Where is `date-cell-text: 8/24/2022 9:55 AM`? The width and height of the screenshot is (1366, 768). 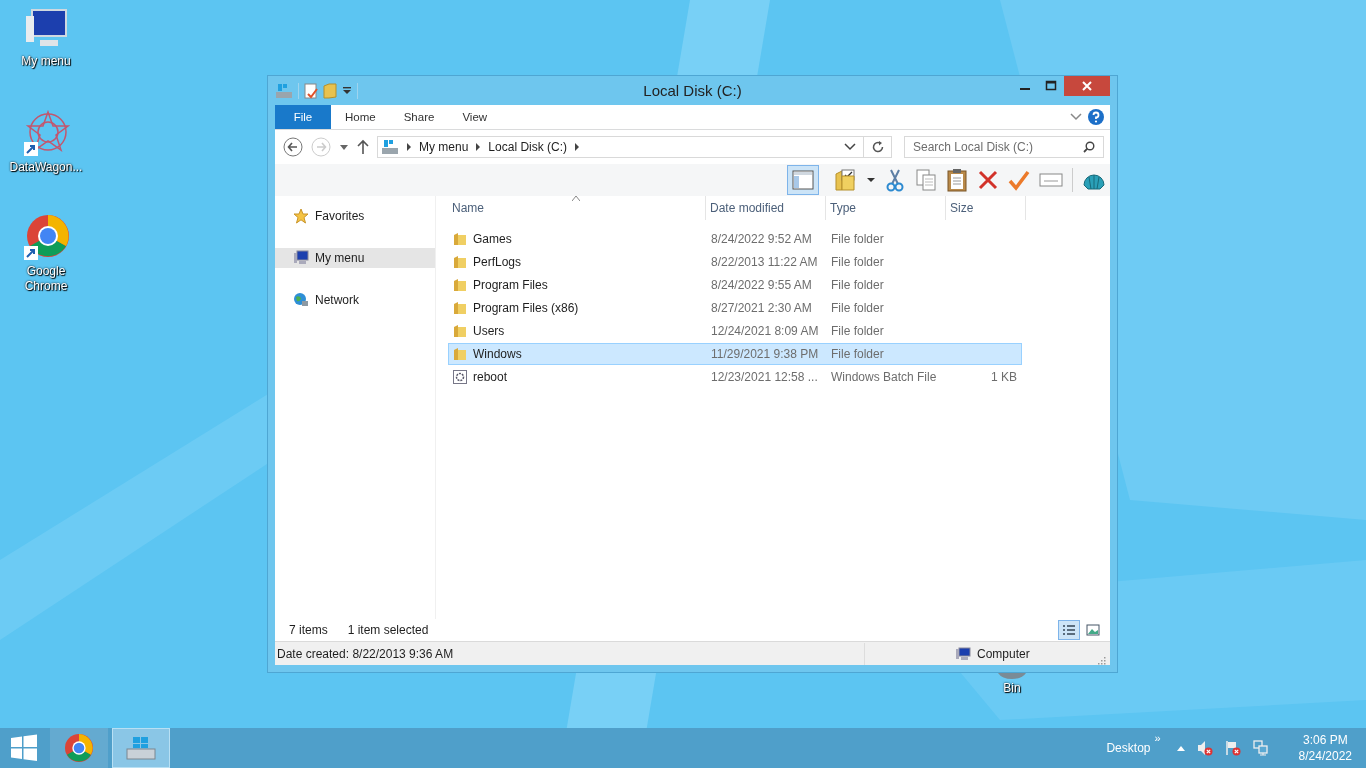
date-cell-text: 8/24/2022 9:55 AM is located at coordinates (761, 285).